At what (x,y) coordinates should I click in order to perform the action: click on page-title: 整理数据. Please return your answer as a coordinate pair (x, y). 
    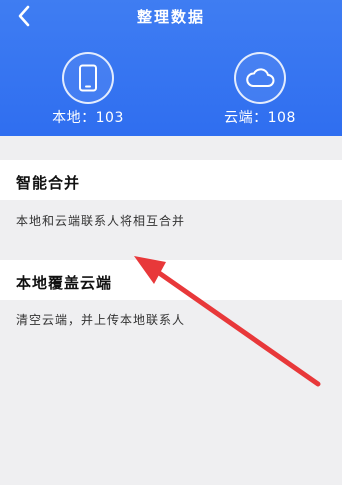
    Looking at the image, I should click on (170, 17).